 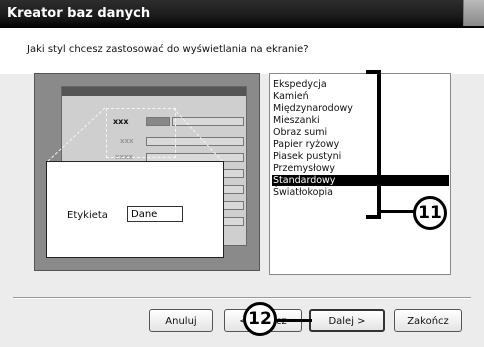 What do you see at coordinates (87, 215) in the screenshot?
I see `zoom-label: Etykieta` at bounding box center [87, 215].